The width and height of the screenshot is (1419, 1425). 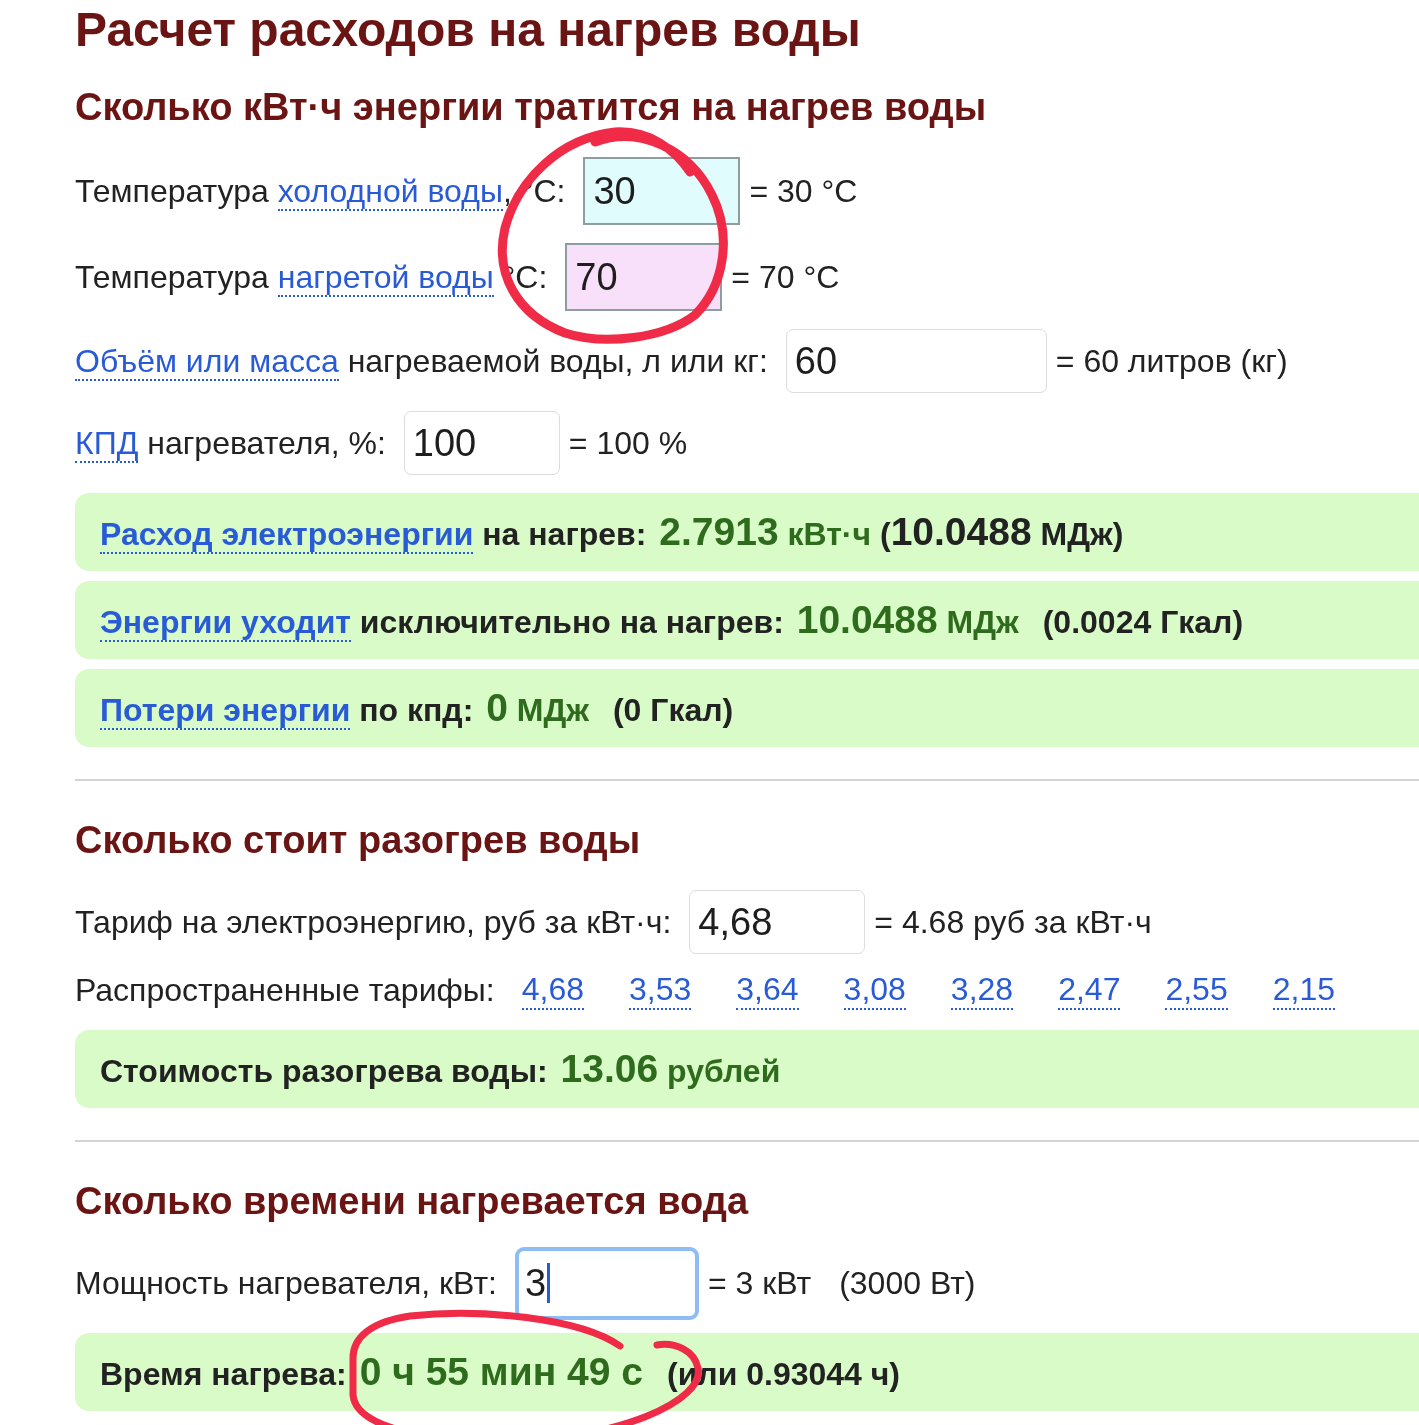 What do you see at coordinates (549, 1283) in the screenshot?
I see `text-cursor-icon` at bounding box center [549, 1283].